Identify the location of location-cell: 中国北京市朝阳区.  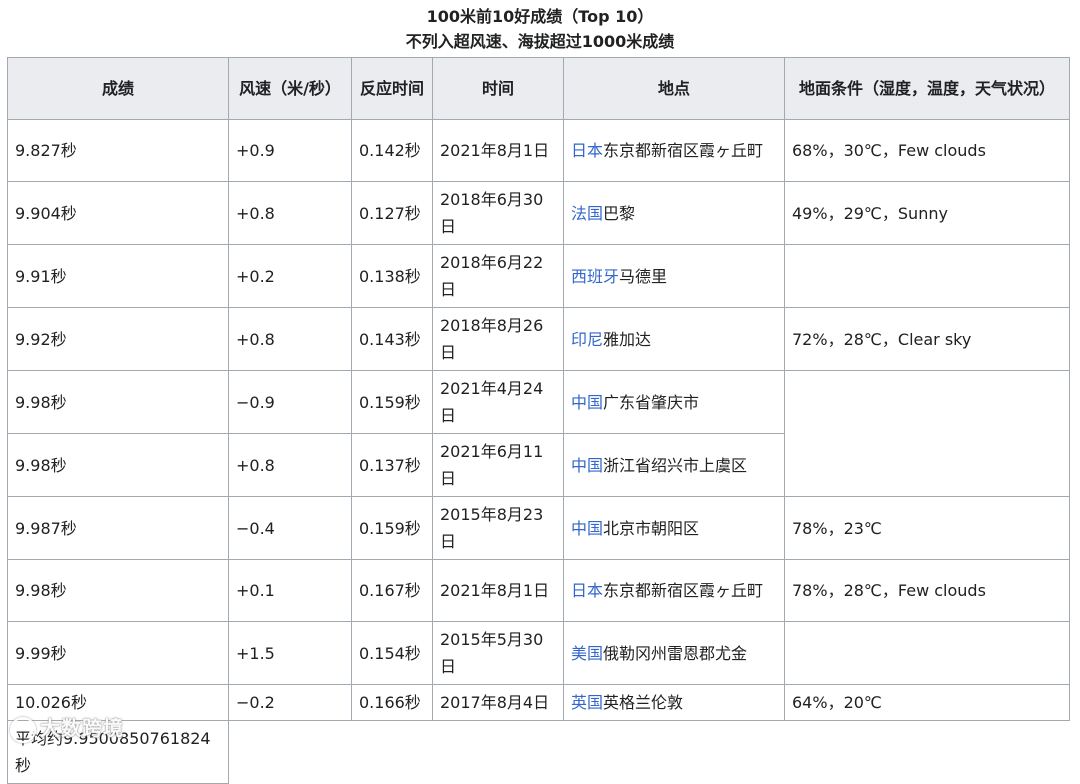
(674, 528).